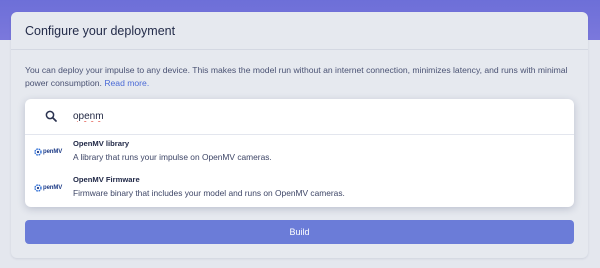 This screenshot has width=600, height=268. What do you see at coordinates (51, 116) in the screenshot?
I see `search-icon` at bounding box center [51, 116].